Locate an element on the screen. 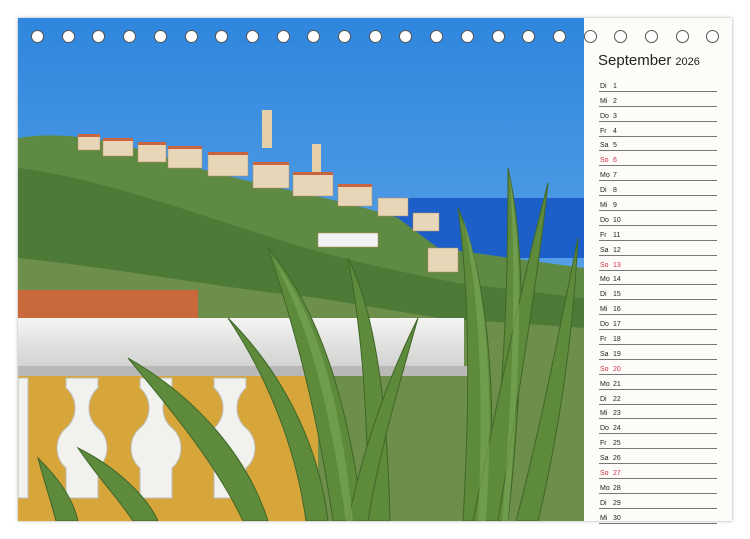 This screenshot has height=539, width=750. day-row: Mo 21 is located at coordinates (658, 382).